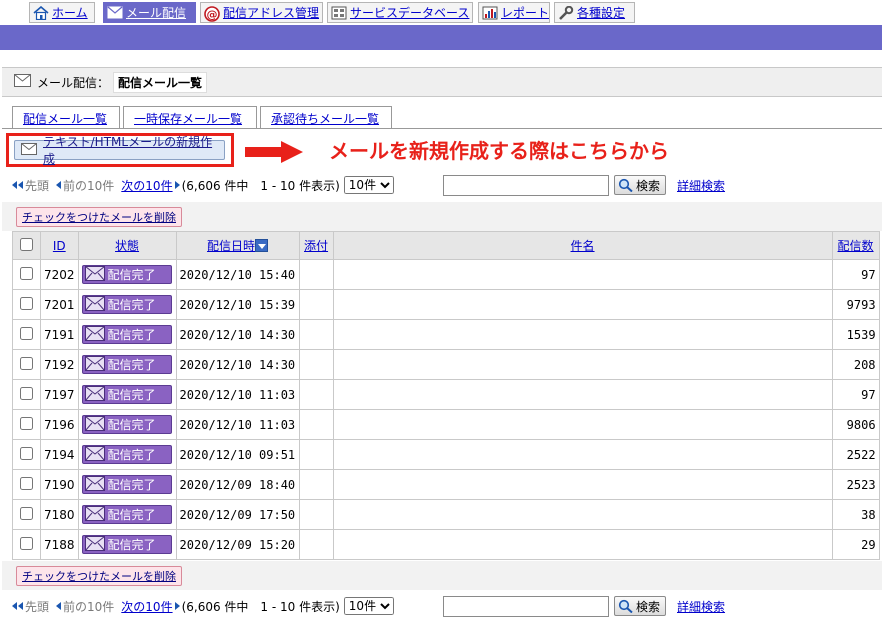 The width and height of the screenshot is (882, 632). Describe the element at coordinates (30, 185) in the screenshot. I see `pager-first: 先頭` at that location.